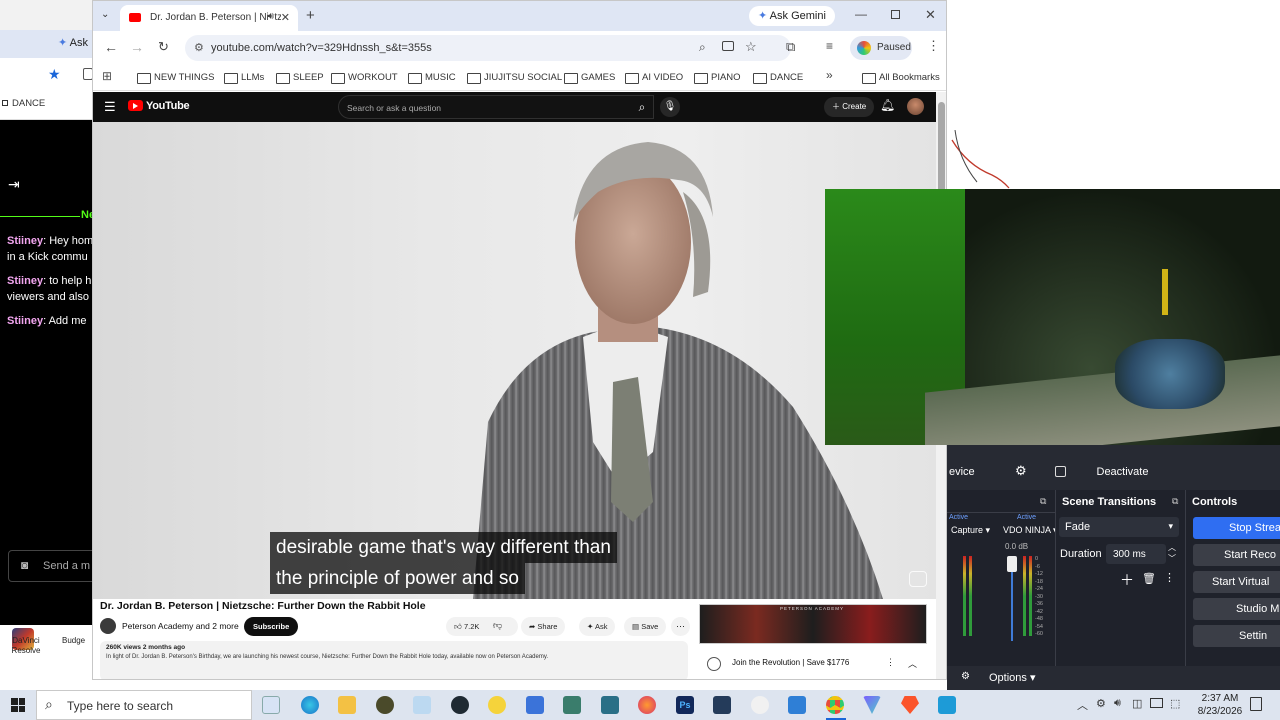 The width and height of the screenshot is (1280, 720). Describe the element at coordinates (829, 46) in the screenshot. I see `reading-list-icon: ≡` at that location.